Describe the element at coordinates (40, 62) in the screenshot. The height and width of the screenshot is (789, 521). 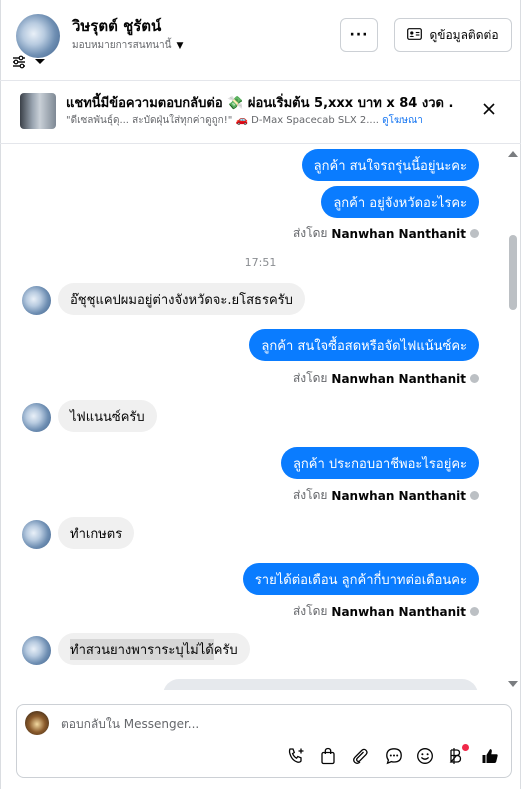
I see `chevron-down-icon` at that location.